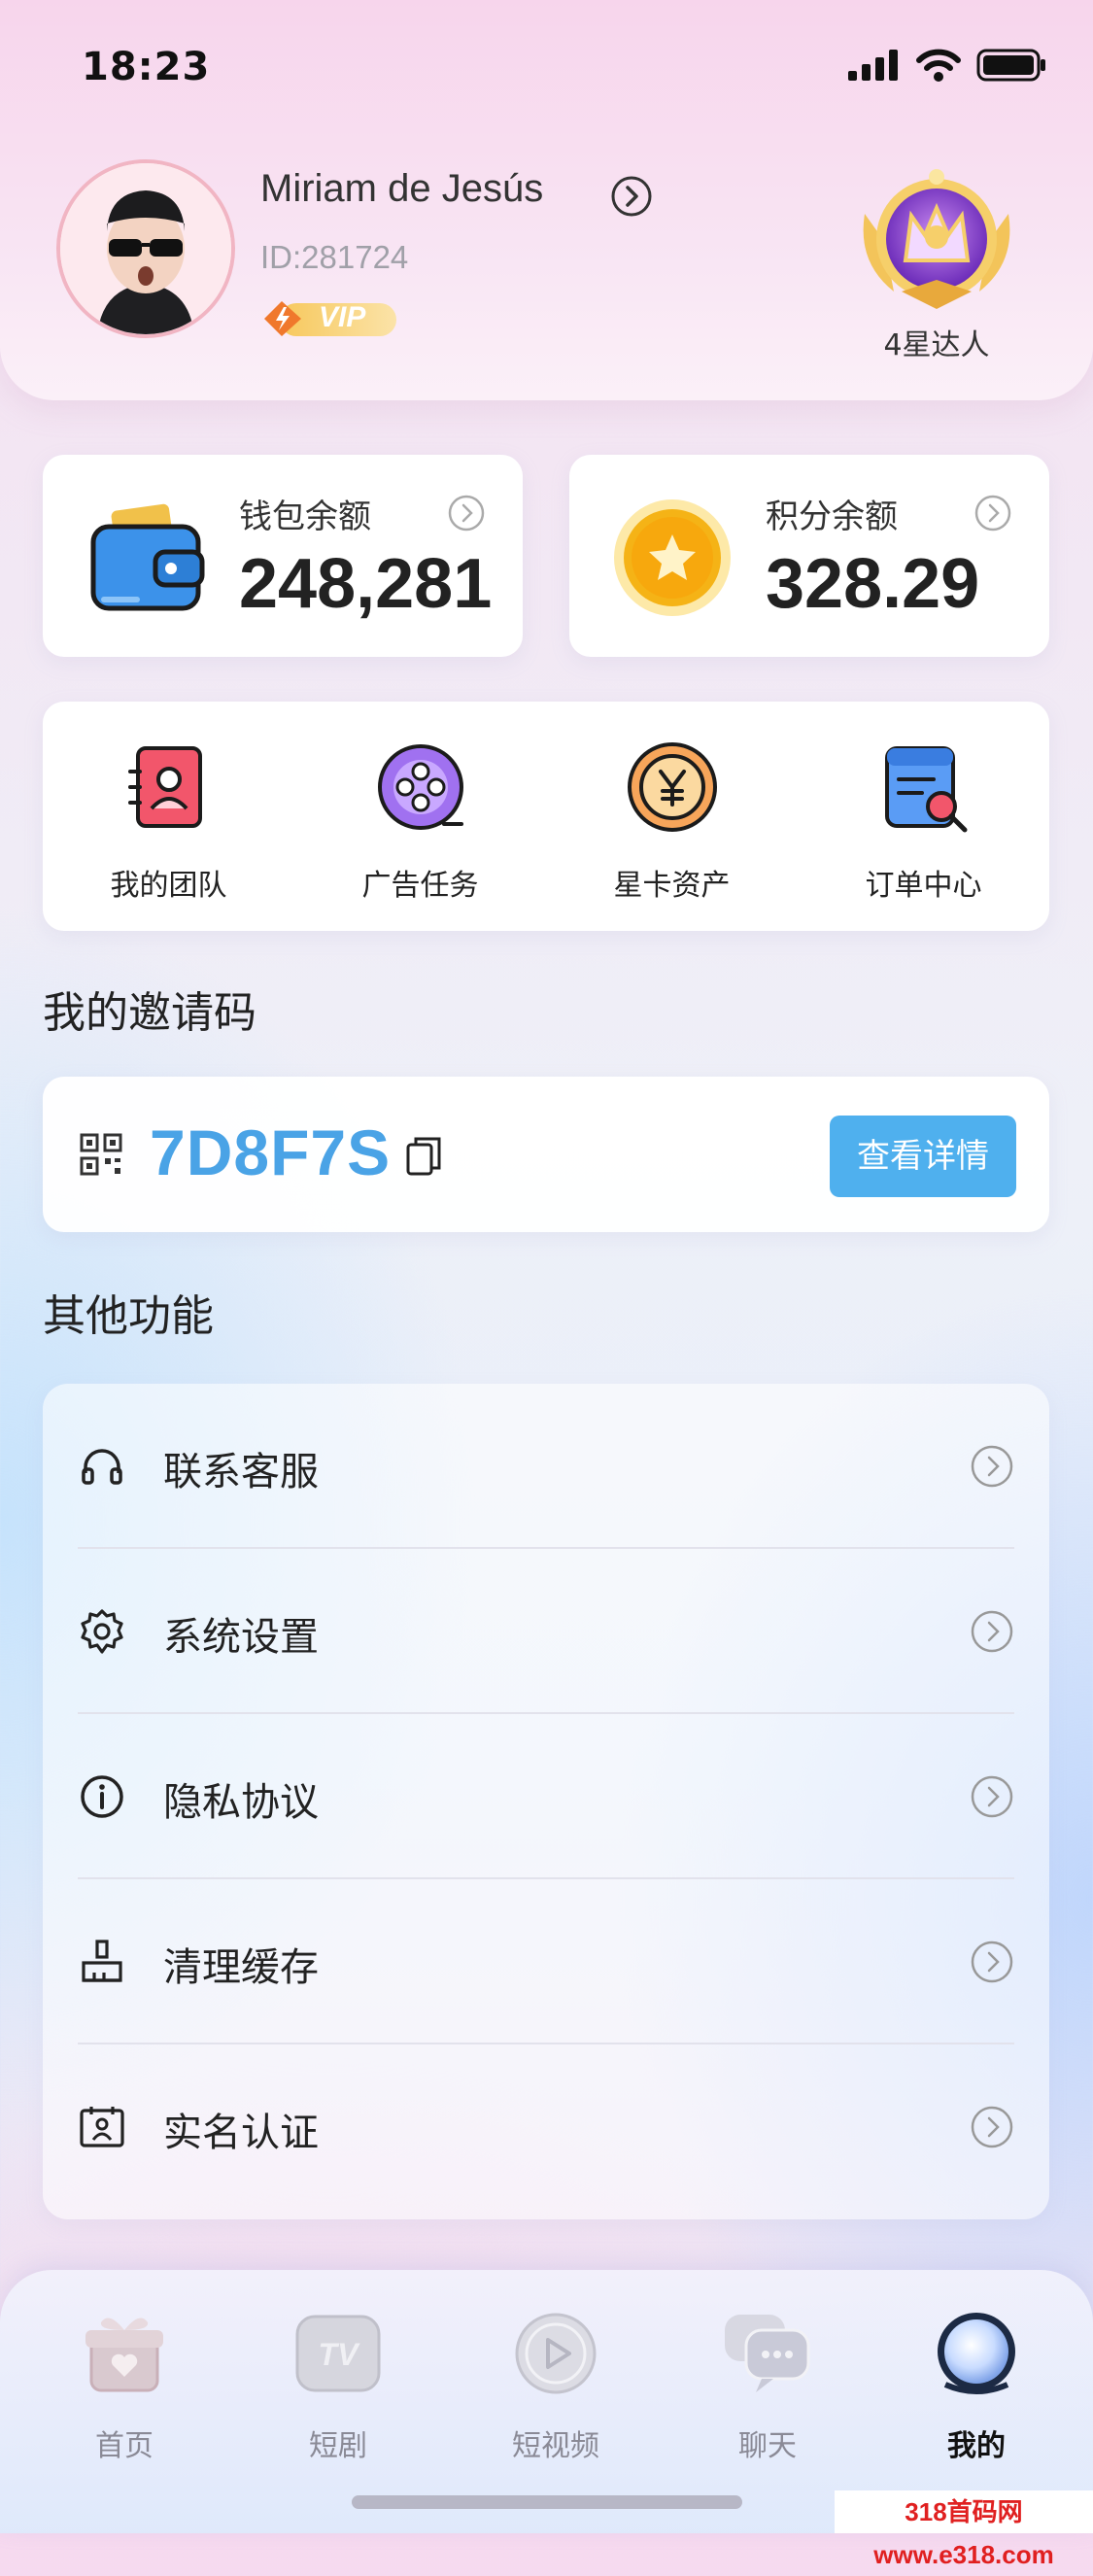 Image resolution: width=1093 pixels, height=2576 pixels. Describe the element at coordinates (546, 1154) in the screenshot. I see `invite-code-card: 7D8F7S 查看详情` at that location.